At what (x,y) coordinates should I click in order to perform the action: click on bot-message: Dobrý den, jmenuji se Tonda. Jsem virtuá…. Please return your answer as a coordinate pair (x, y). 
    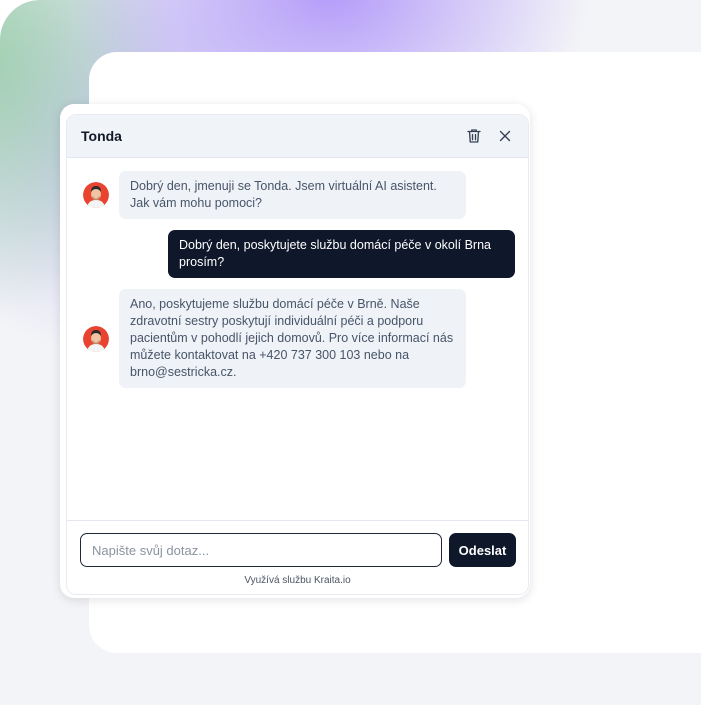
    Looking at the image, I should click on (292, 195).